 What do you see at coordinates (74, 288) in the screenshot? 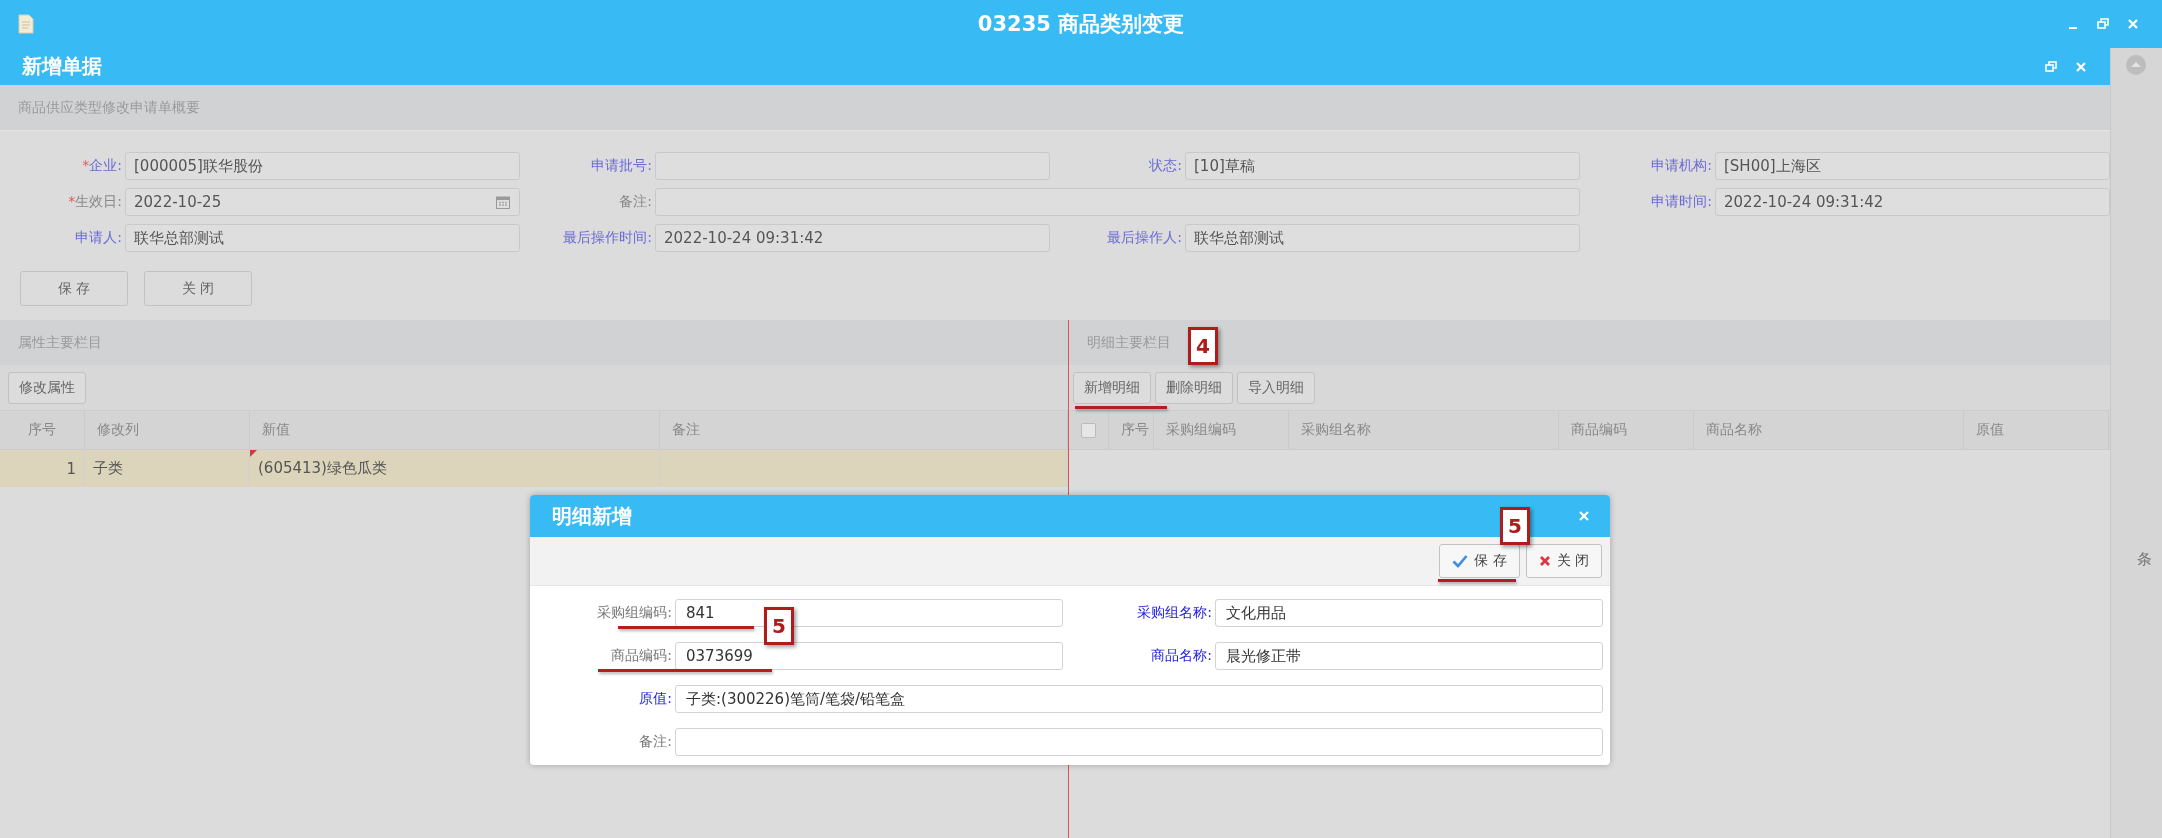
I see `form-button: 保 存` at bounding box center [74, 288].